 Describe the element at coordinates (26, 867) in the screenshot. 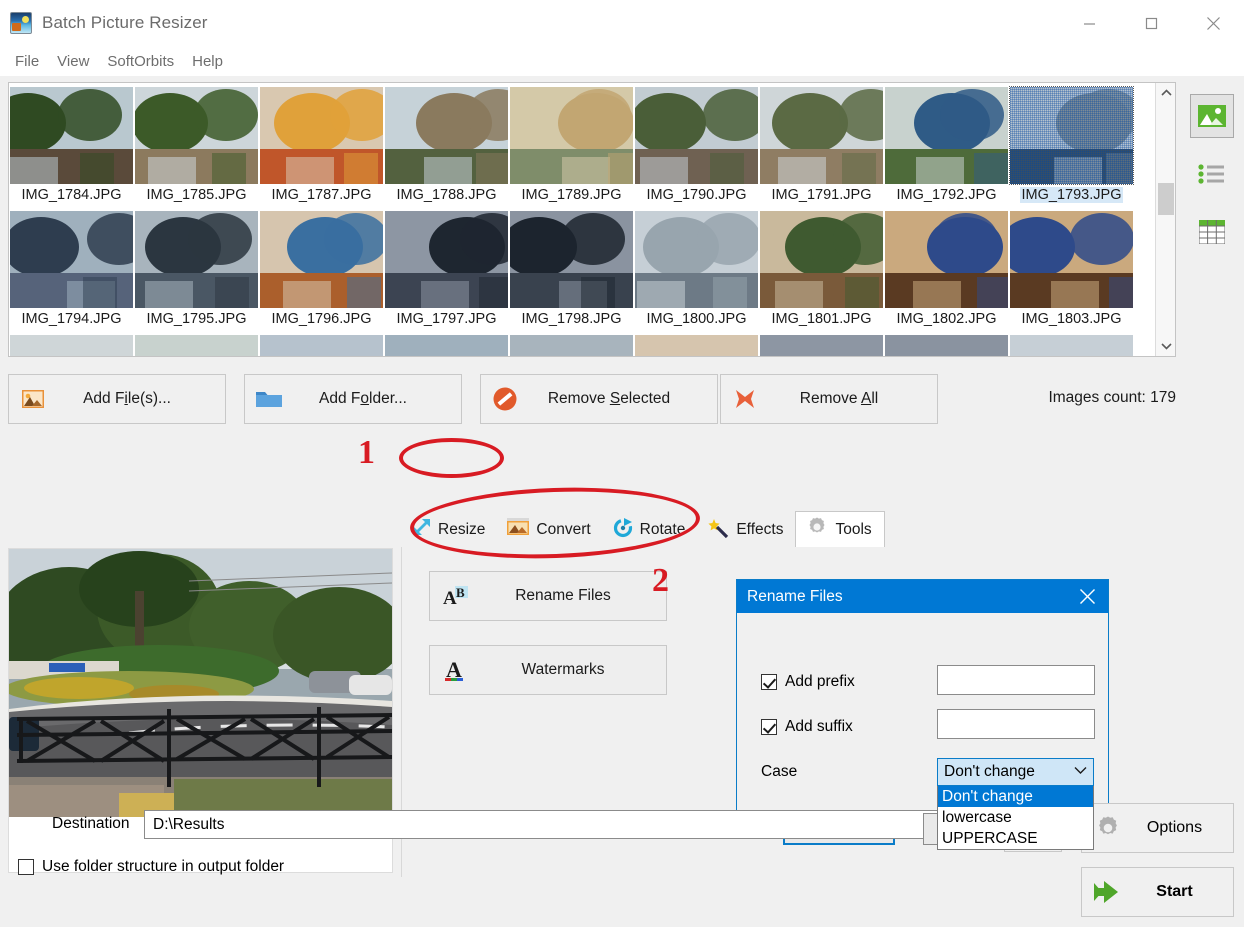

I see `use-folder-structure-checkbox` at that location.